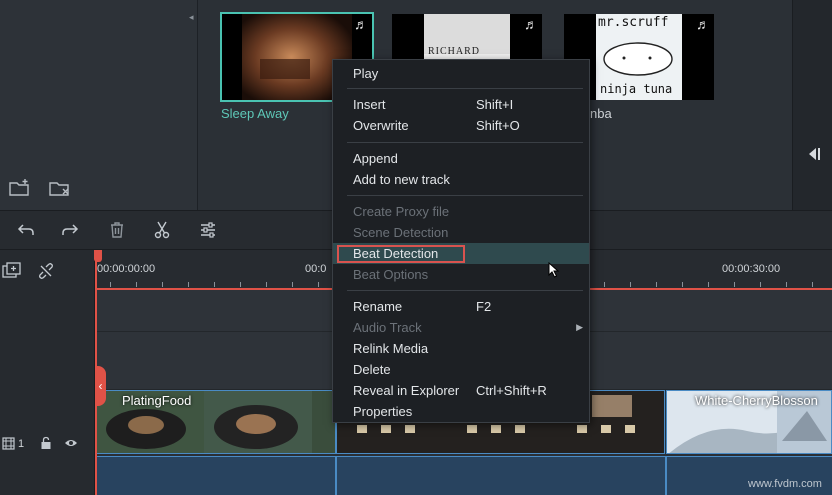  I want to click on menu-item-rename: Rename F2, so click(461, 306).